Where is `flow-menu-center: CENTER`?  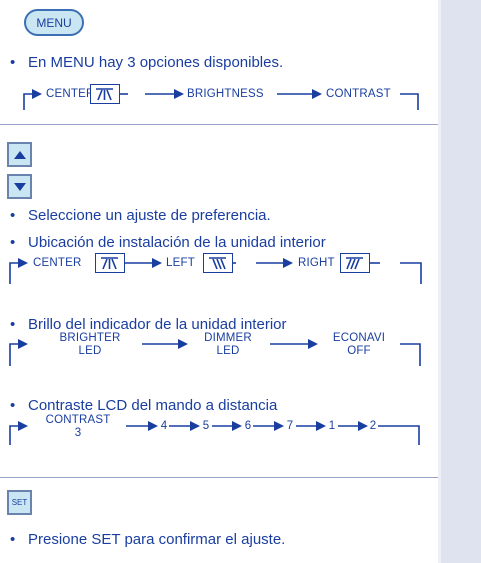 flow-menu-center: CENTER is located at coordinates (70, 94).